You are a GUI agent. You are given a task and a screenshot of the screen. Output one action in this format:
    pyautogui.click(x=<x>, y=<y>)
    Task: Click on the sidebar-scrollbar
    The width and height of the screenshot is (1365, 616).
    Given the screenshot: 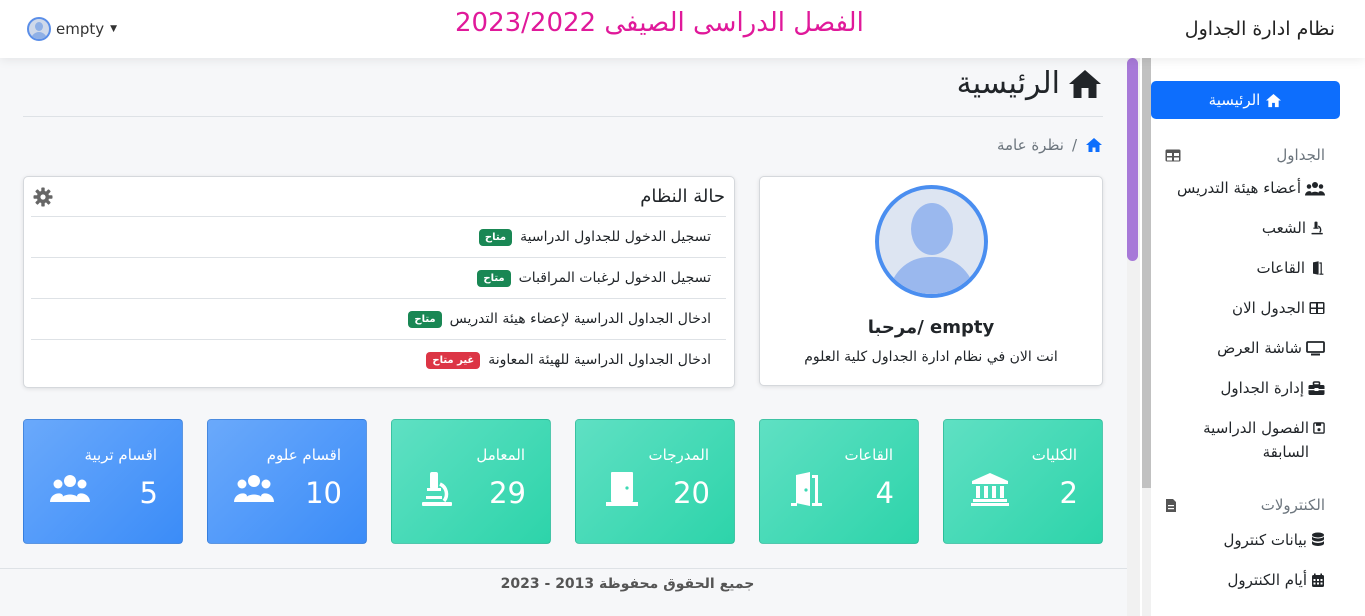 What is the action you would take?
    pyautogui.click(x=1146, y=337)
    